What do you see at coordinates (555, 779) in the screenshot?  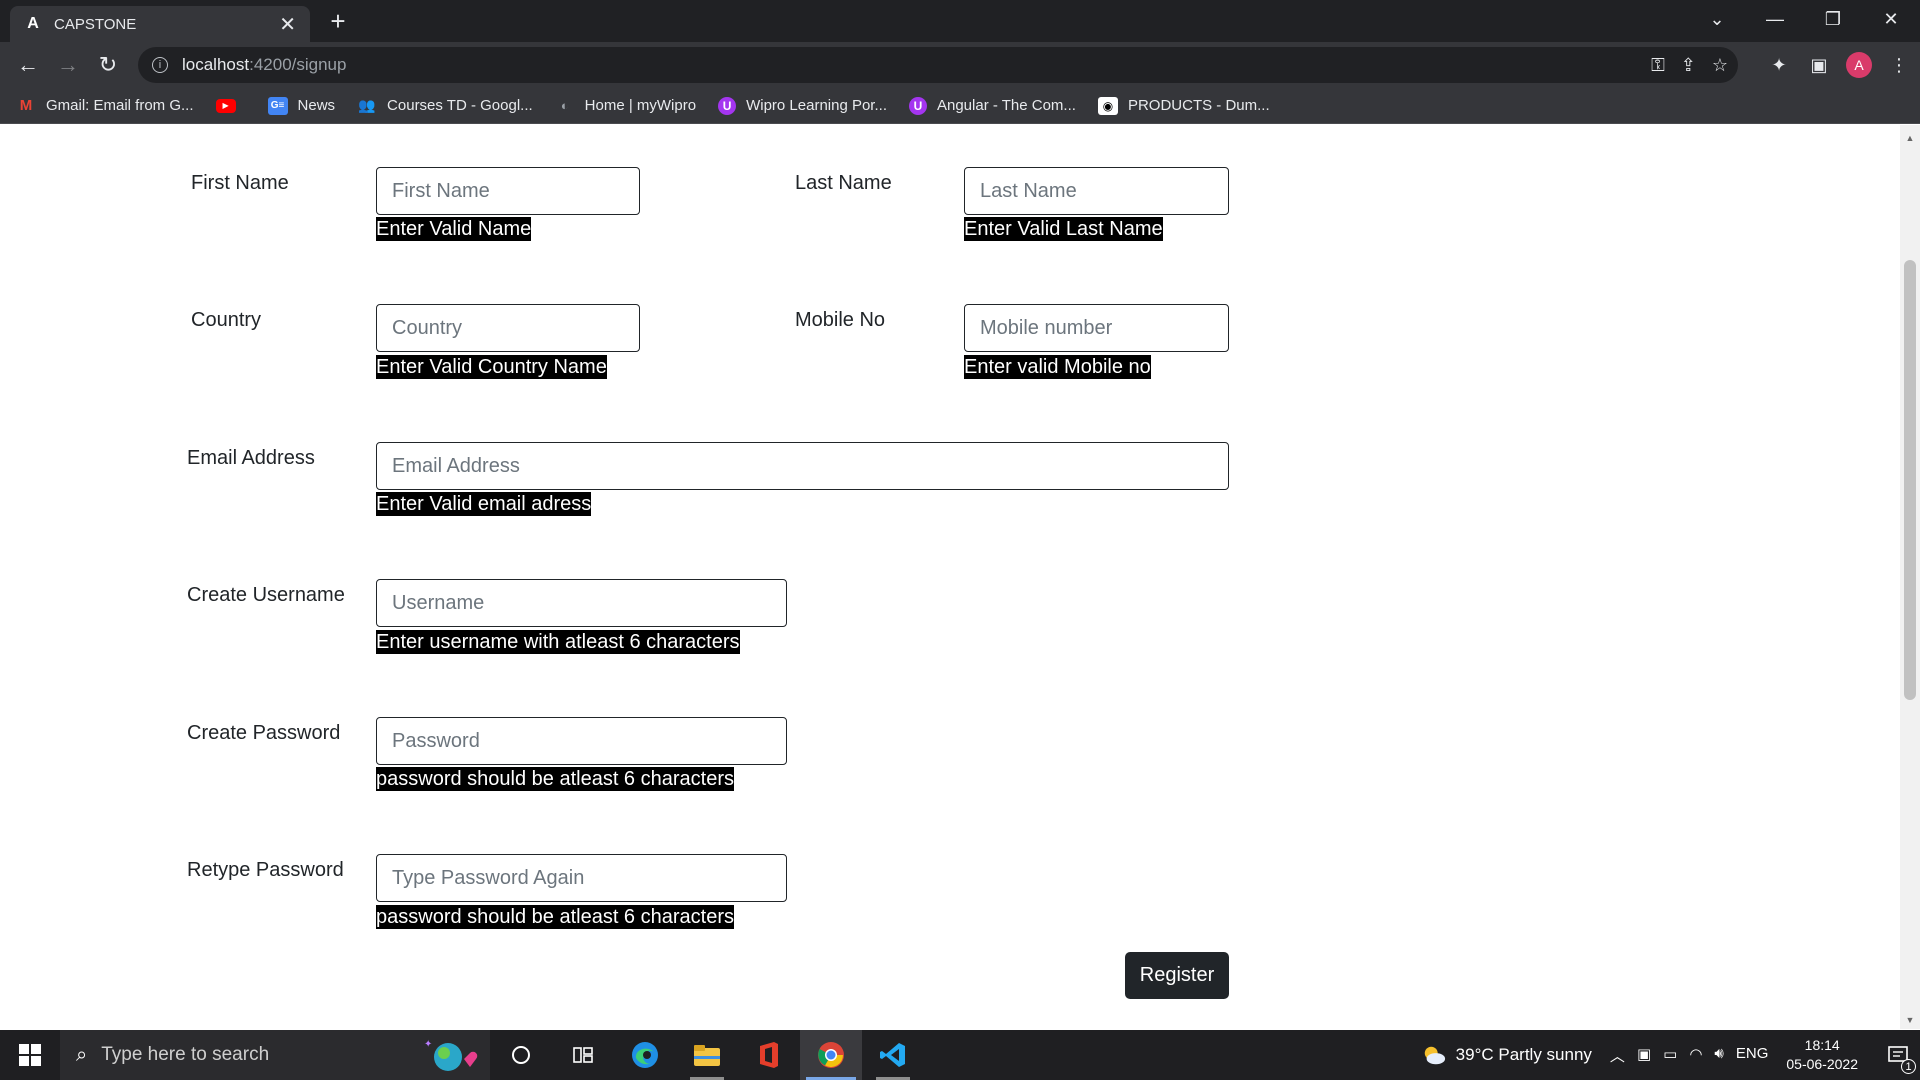 I see `password-error: password should be atleast 6 characters` at bounding box center [555, 779].